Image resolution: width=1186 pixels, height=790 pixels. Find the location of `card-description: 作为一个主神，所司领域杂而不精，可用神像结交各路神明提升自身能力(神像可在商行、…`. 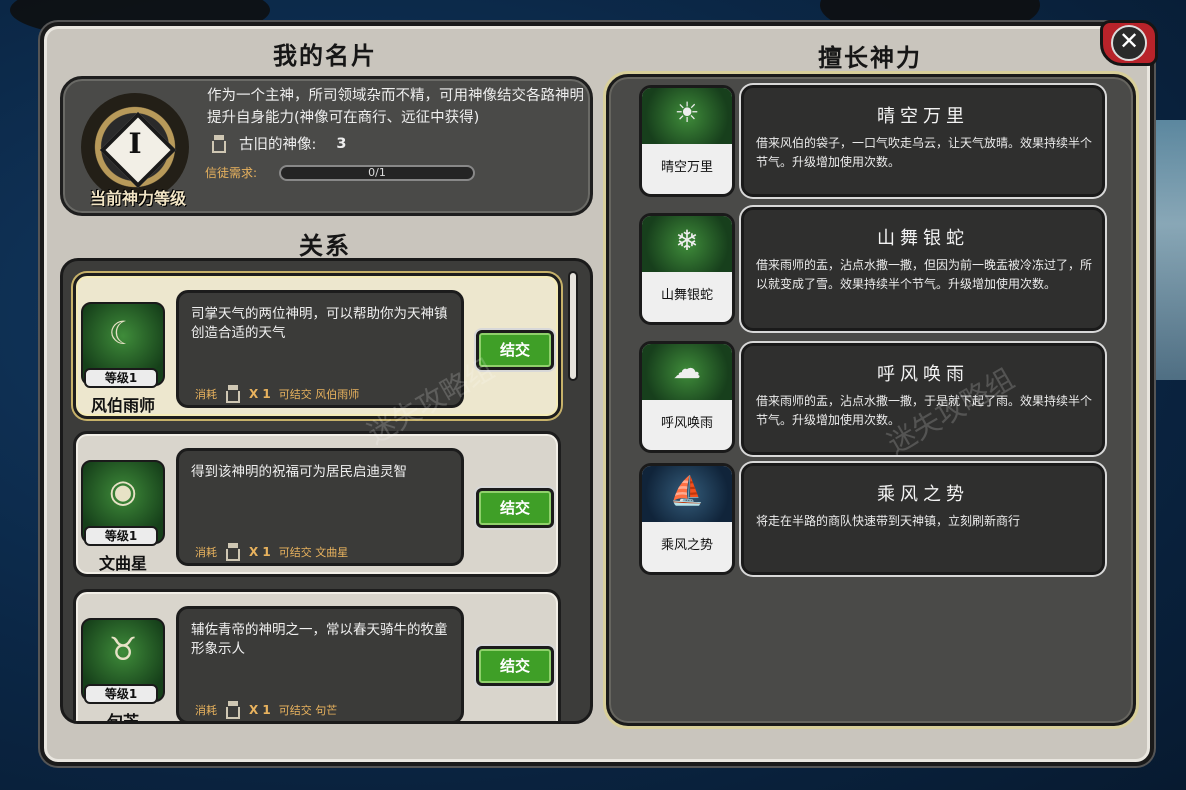

card-description: 作为一个主神，所司领域杂而不精，可用神像结交各路神明提升自身能力(神像可在商行、… is located at coordinates (395, 107).